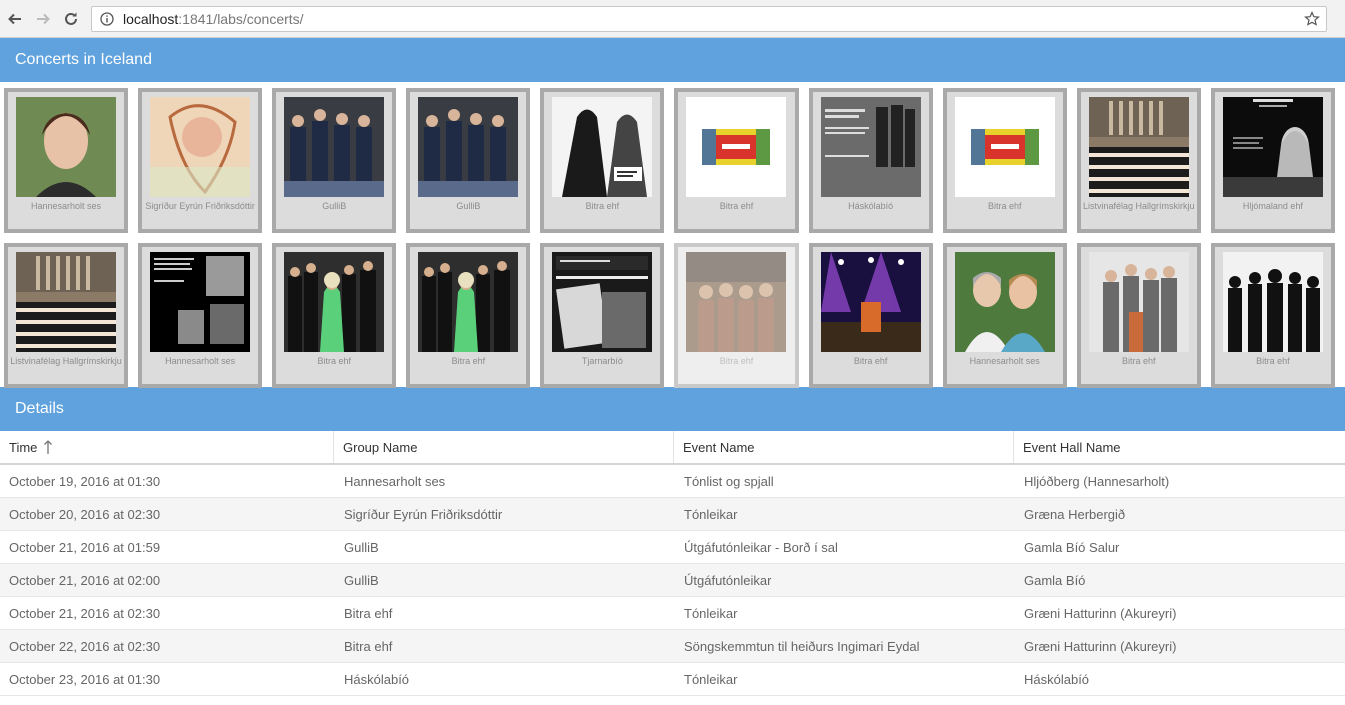 The height and width of the screenshot is (705, 1345). Describe the element at coordinates (802, 646) in the screenshot. I see `event-name-cell: Söngskemmtun til heiðurs Ingimari Eydal` at that location.